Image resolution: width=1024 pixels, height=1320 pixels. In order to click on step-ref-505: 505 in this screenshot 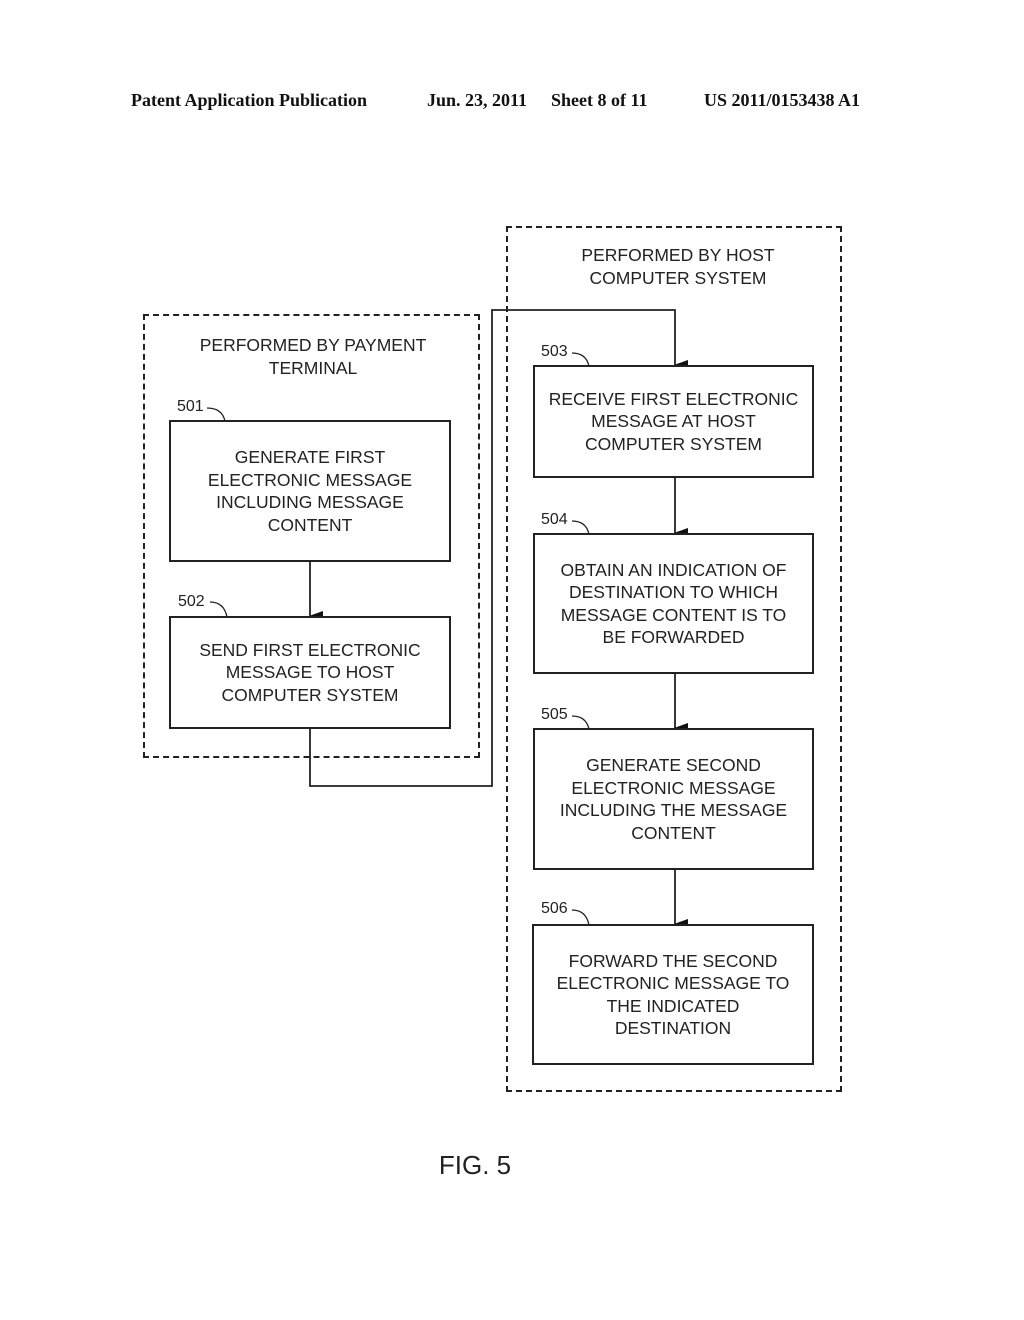, I will do `click(554, 714)`.